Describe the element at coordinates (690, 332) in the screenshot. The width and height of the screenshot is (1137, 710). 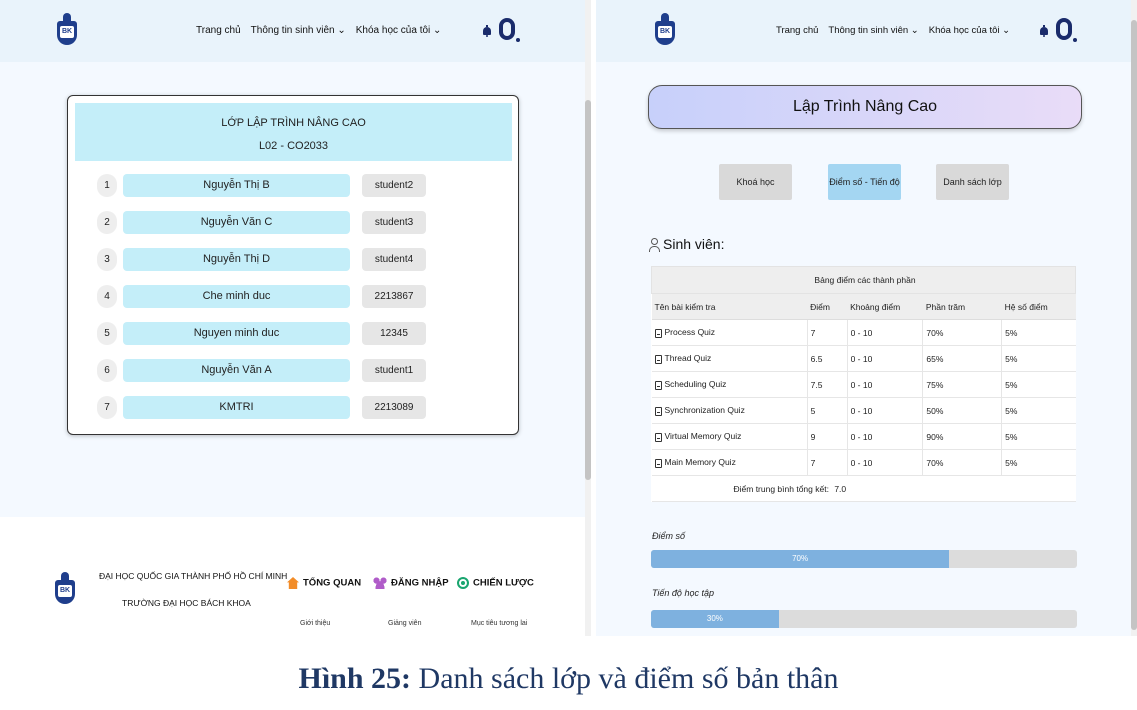
I see `cell-text: Process Quiz` at that location.